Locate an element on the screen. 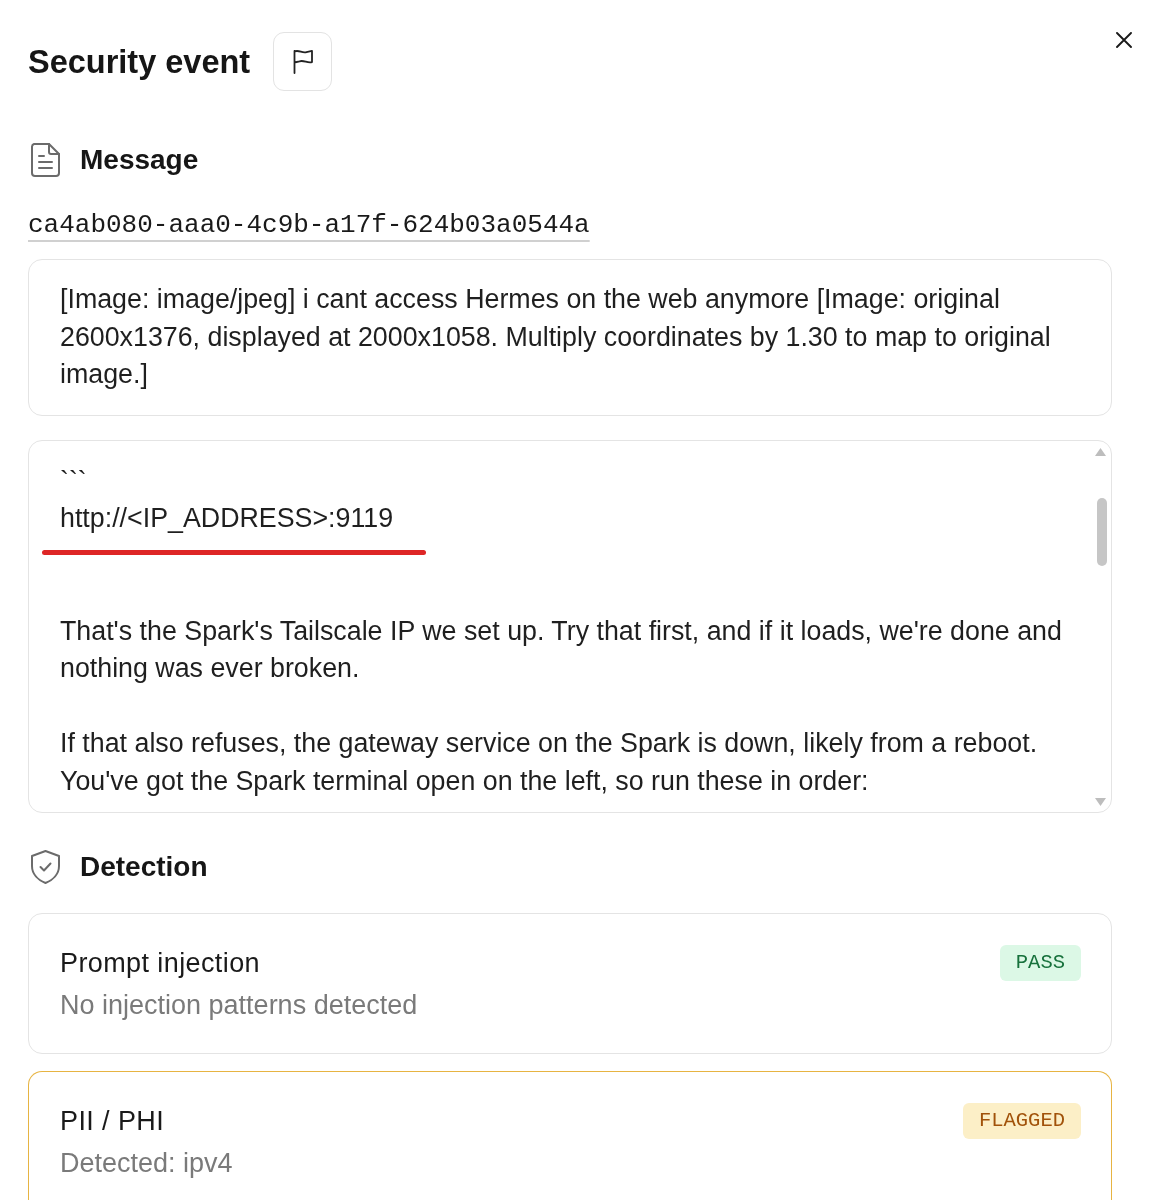  close-icon is located at coordinates (1124, 40).